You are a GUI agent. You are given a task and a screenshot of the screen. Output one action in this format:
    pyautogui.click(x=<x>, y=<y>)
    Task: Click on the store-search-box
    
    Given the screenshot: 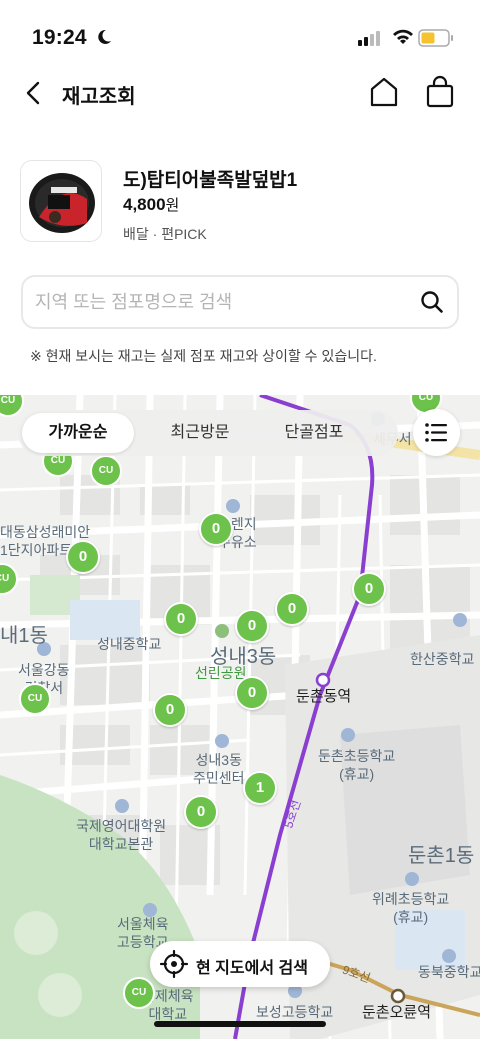 What is the action you would take?
    pyautogui.click(x=240, y=302)
    